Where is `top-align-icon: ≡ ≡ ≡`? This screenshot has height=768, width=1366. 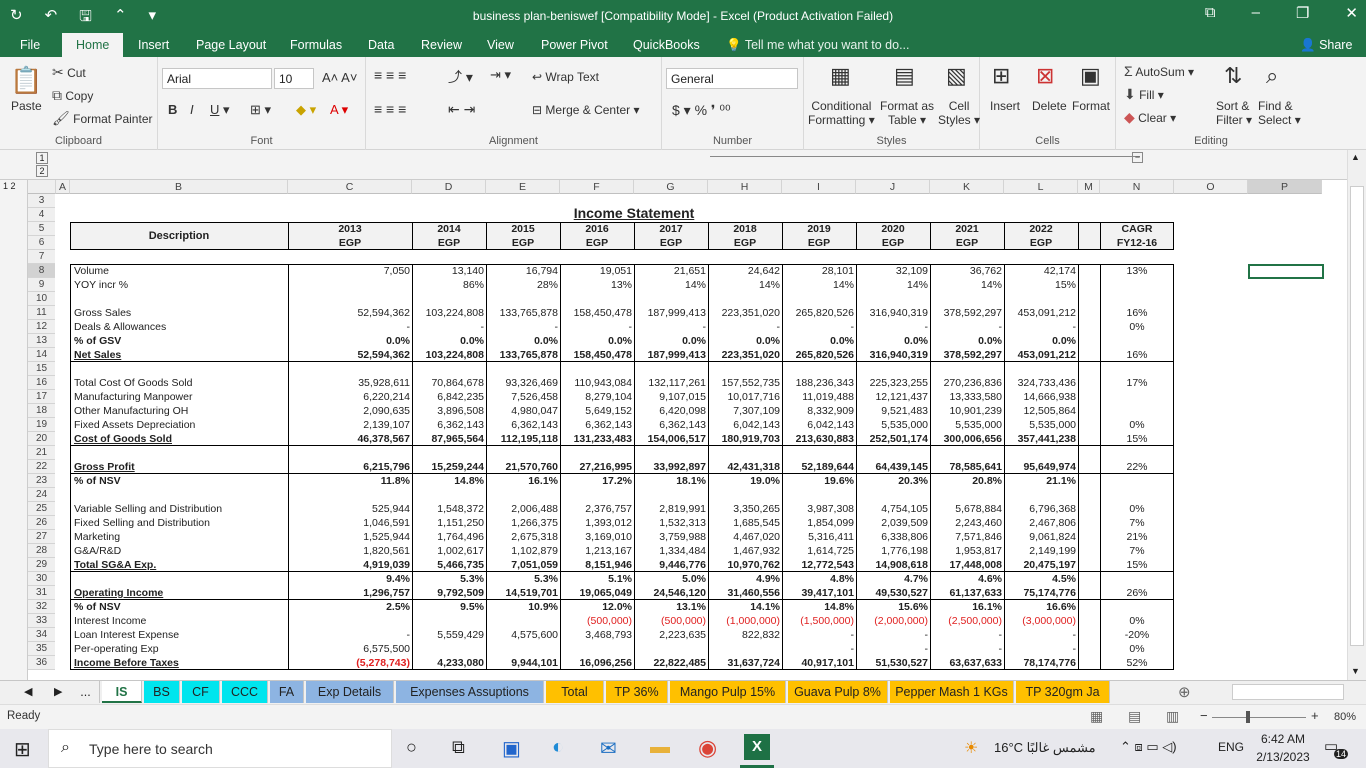
top-align-icon: ≡ ≡ ≡ is located at coordinates (390, 75).